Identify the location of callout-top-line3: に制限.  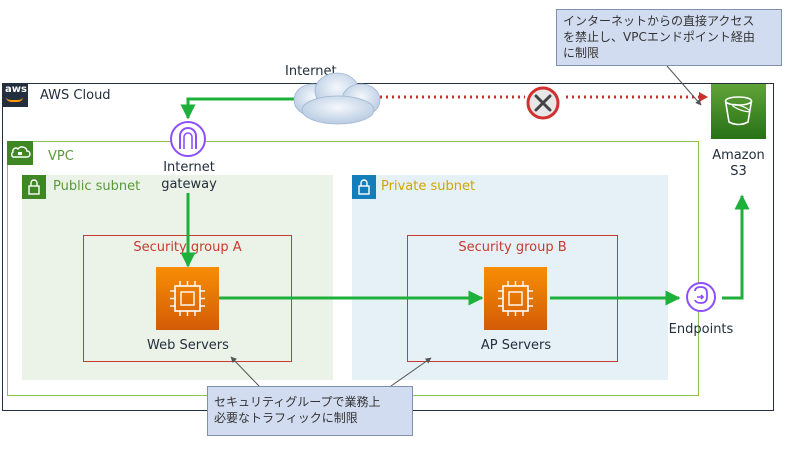
(581, 53).